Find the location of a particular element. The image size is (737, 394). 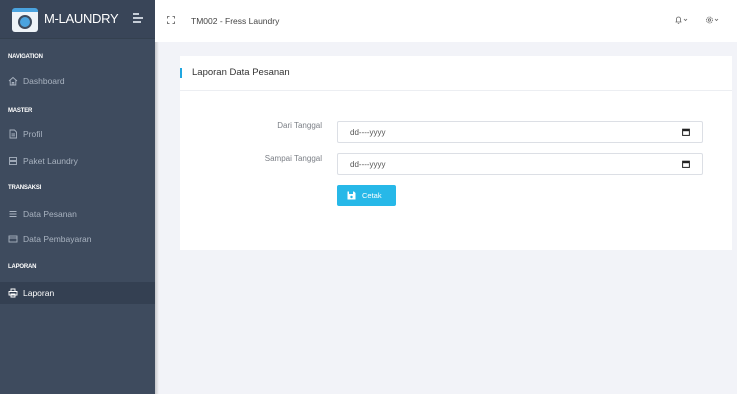

from-date-input: dd----yyyy is located at coordinates (520, 132).